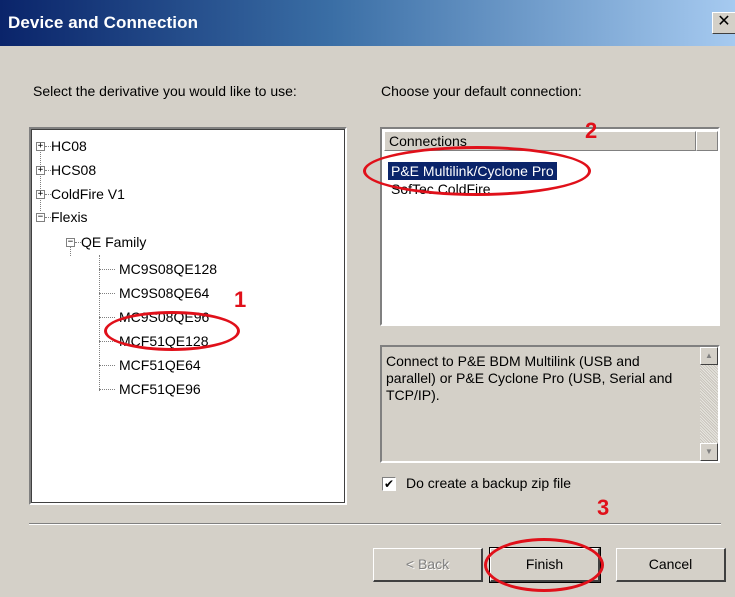 The image size is (735, 597). Describe the element at coordinates (164, 317) in the screenshot. I see `tree-item-mc9s08qe96: MC9S08QE96` at that location.